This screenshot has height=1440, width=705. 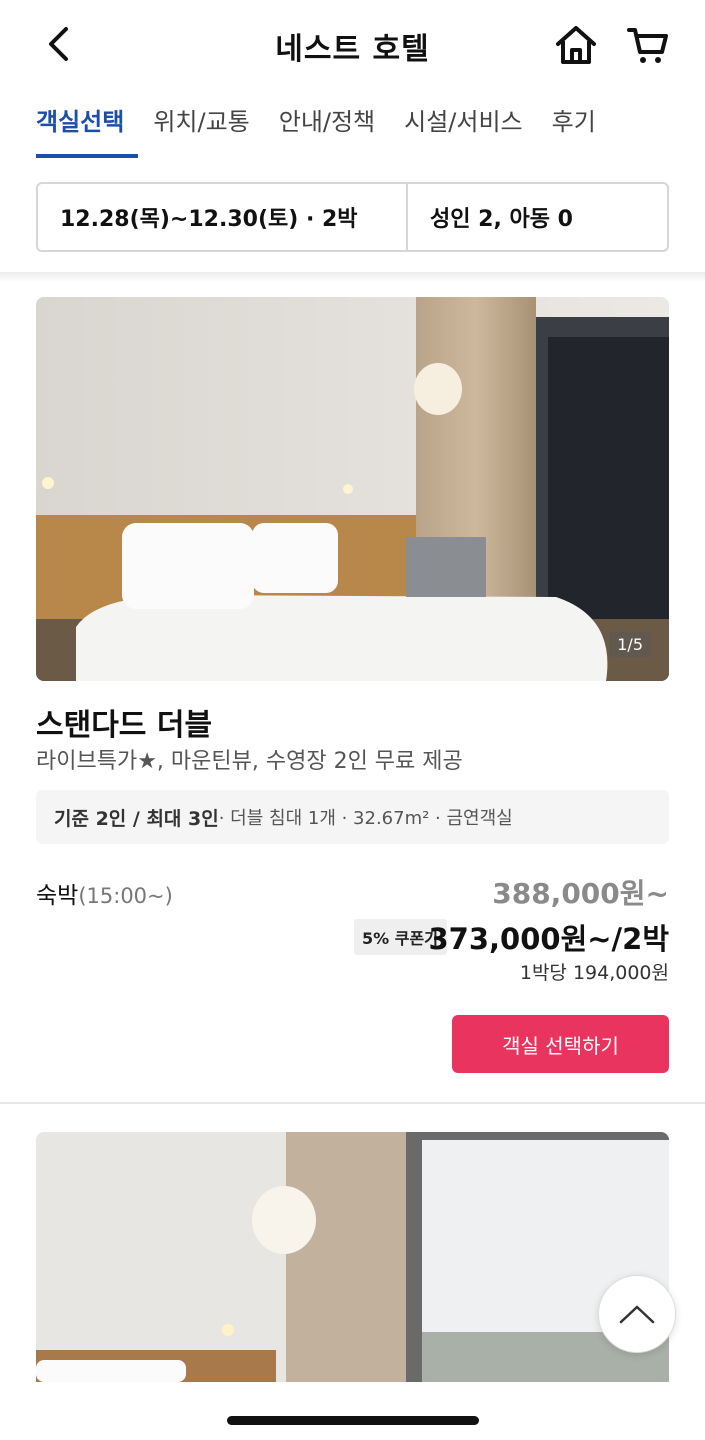 I want to click on cart-button, so click(x=648, y=45).